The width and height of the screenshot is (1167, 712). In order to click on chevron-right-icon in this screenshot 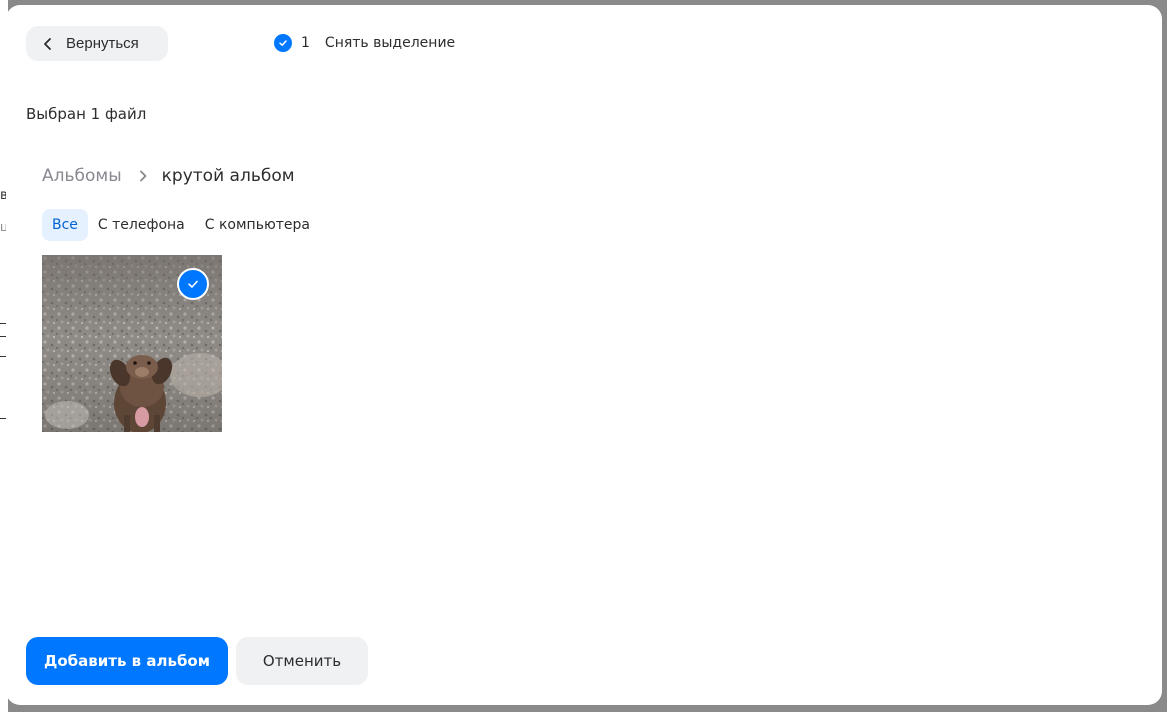, I will do `click(143, 176)`.